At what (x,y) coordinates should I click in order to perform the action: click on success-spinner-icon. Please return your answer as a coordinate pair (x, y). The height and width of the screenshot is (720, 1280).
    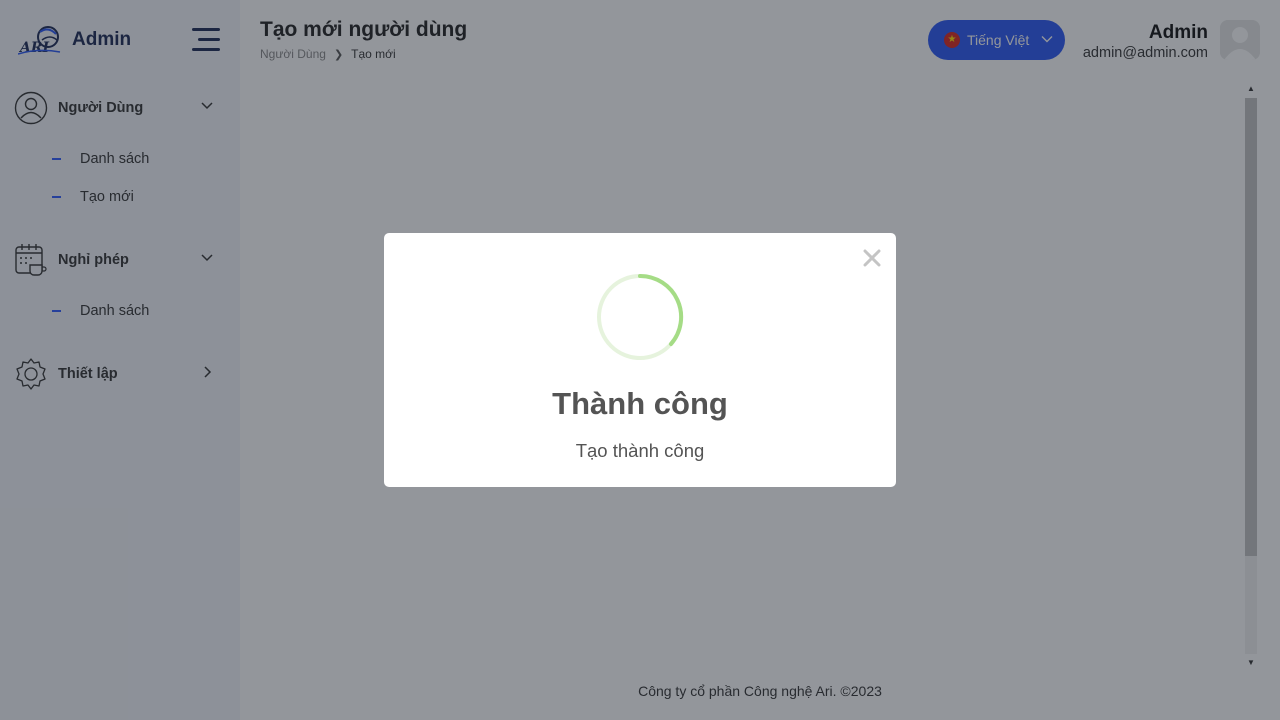
    Looking at the image, I should click on (640, 317).